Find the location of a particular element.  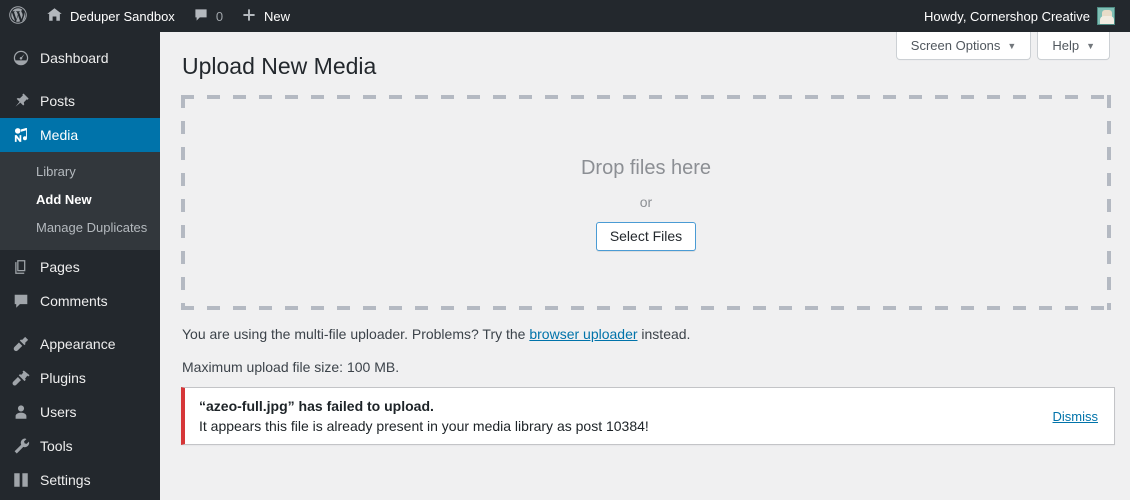

sidebar-item-settings: Settings is located at coordinates (80, 480).